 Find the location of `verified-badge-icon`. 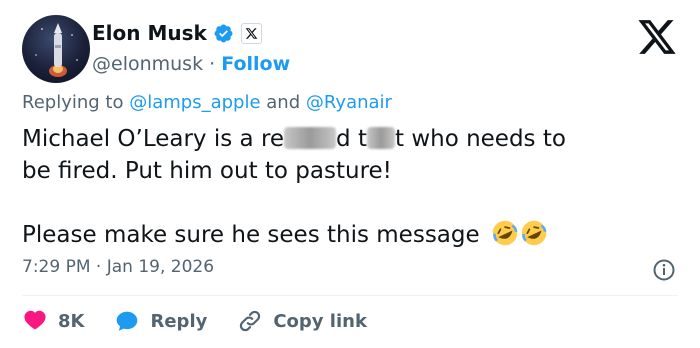

verified-badge-icon is located at coordinates (223, 33).